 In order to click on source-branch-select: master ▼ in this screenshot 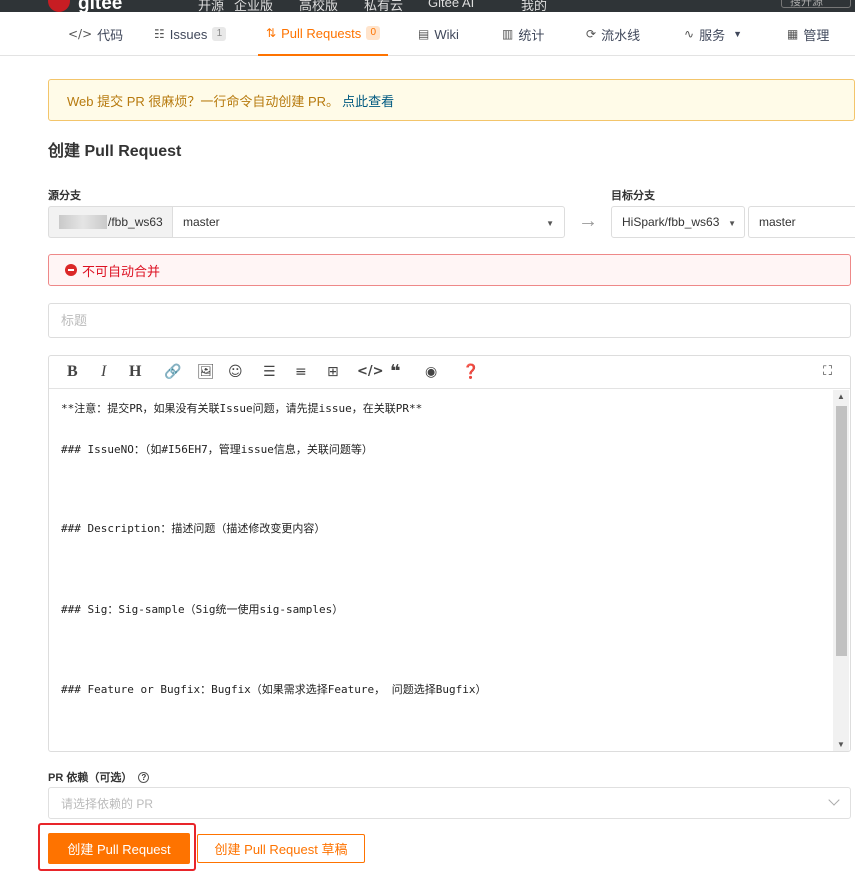, I will do `click(368, 222)`.